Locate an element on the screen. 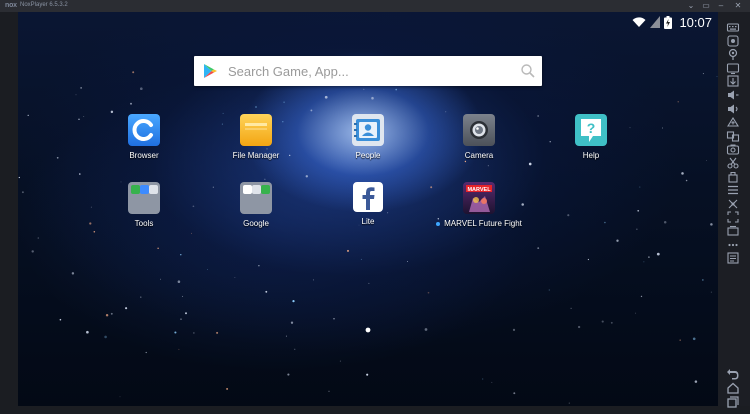 This screenshot has width=750, height=414. help-icon: ? is located at coordinates (591, 130).